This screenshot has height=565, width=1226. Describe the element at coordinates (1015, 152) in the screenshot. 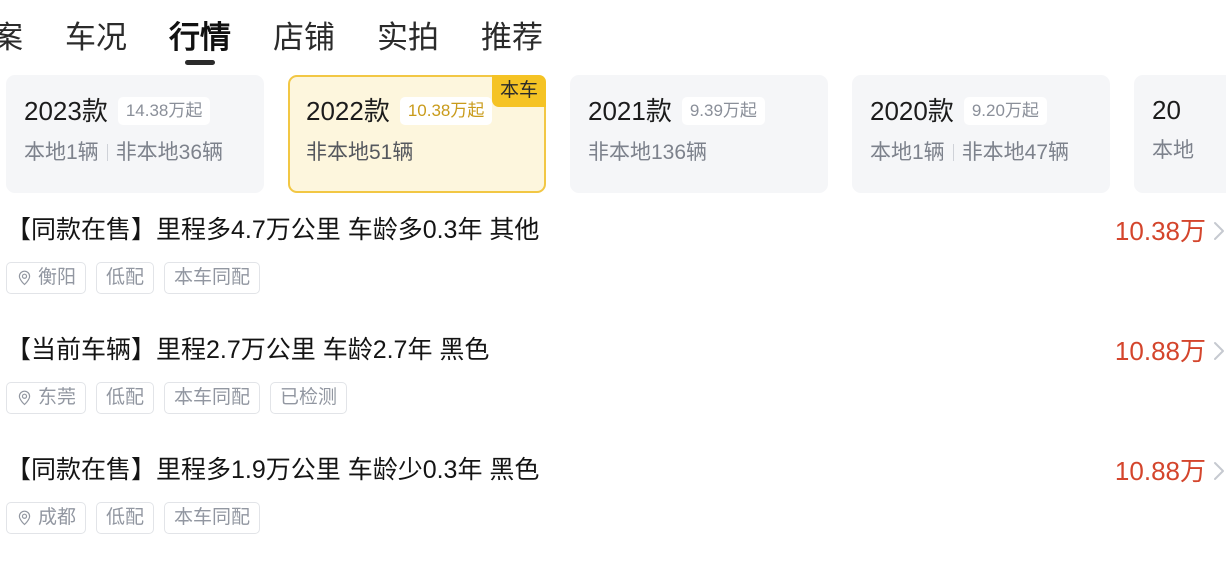

I see `nonlocal-count: 非本地47辆` at that location.